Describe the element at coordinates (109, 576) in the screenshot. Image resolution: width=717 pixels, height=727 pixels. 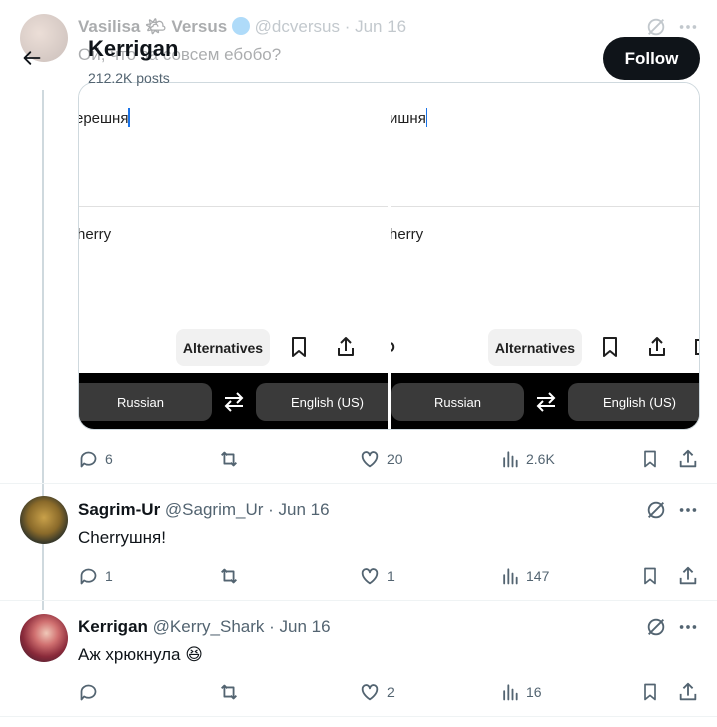
I see `reply-count: 1` at that location.